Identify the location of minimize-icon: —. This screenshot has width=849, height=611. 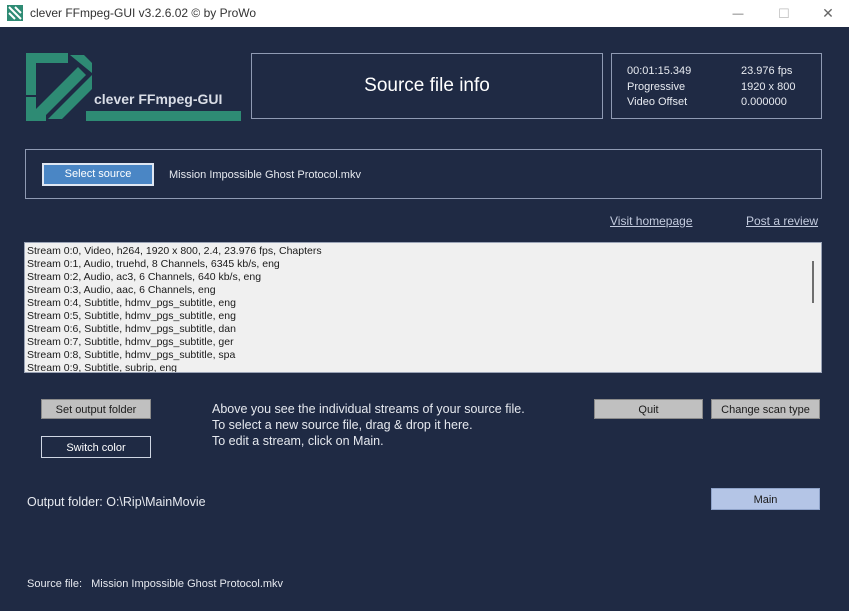
(738, 13).